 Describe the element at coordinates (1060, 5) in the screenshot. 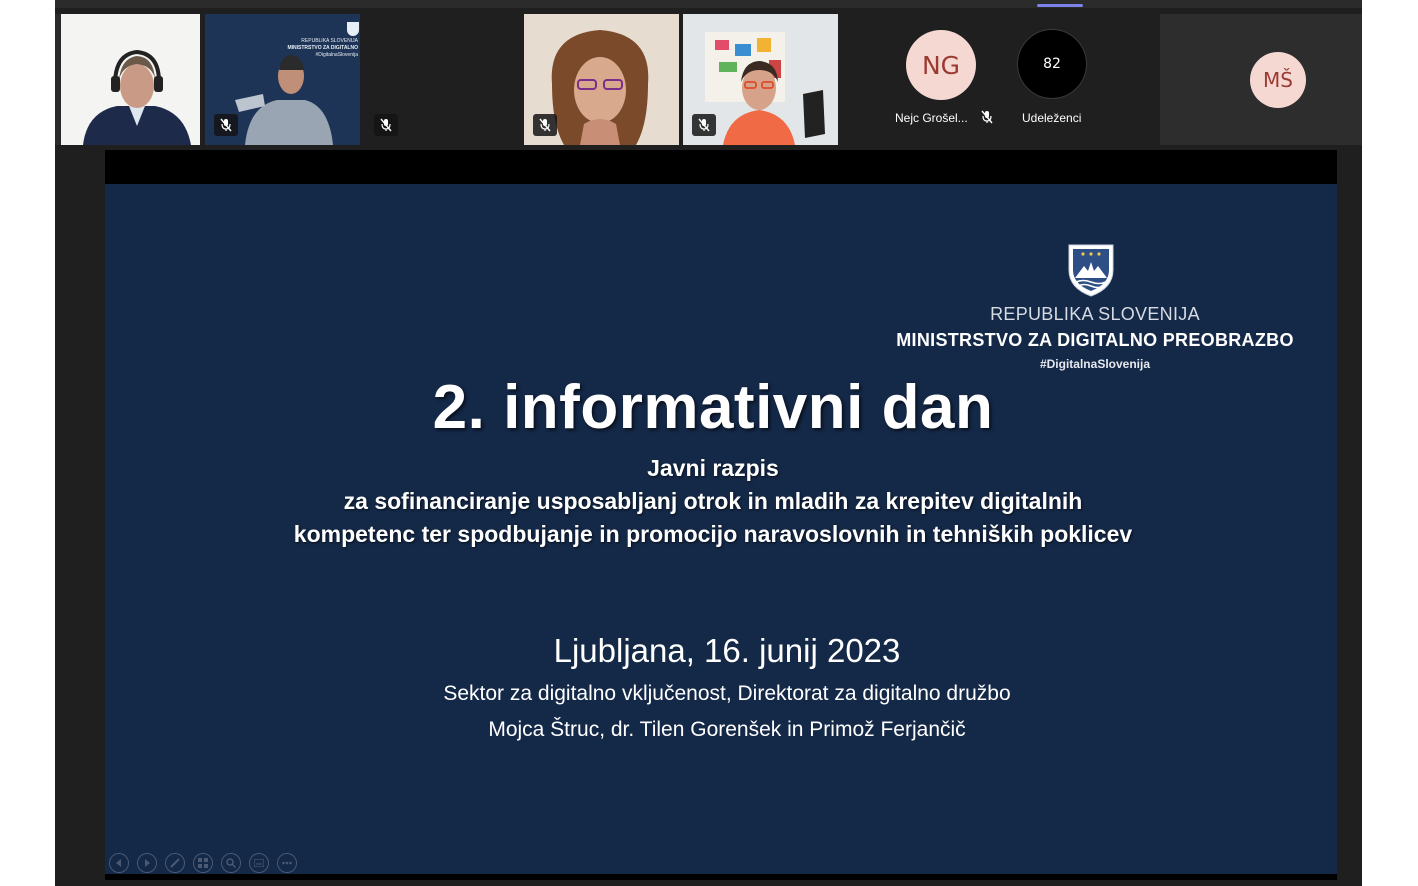

I see `active-tab-indicator` at that location.